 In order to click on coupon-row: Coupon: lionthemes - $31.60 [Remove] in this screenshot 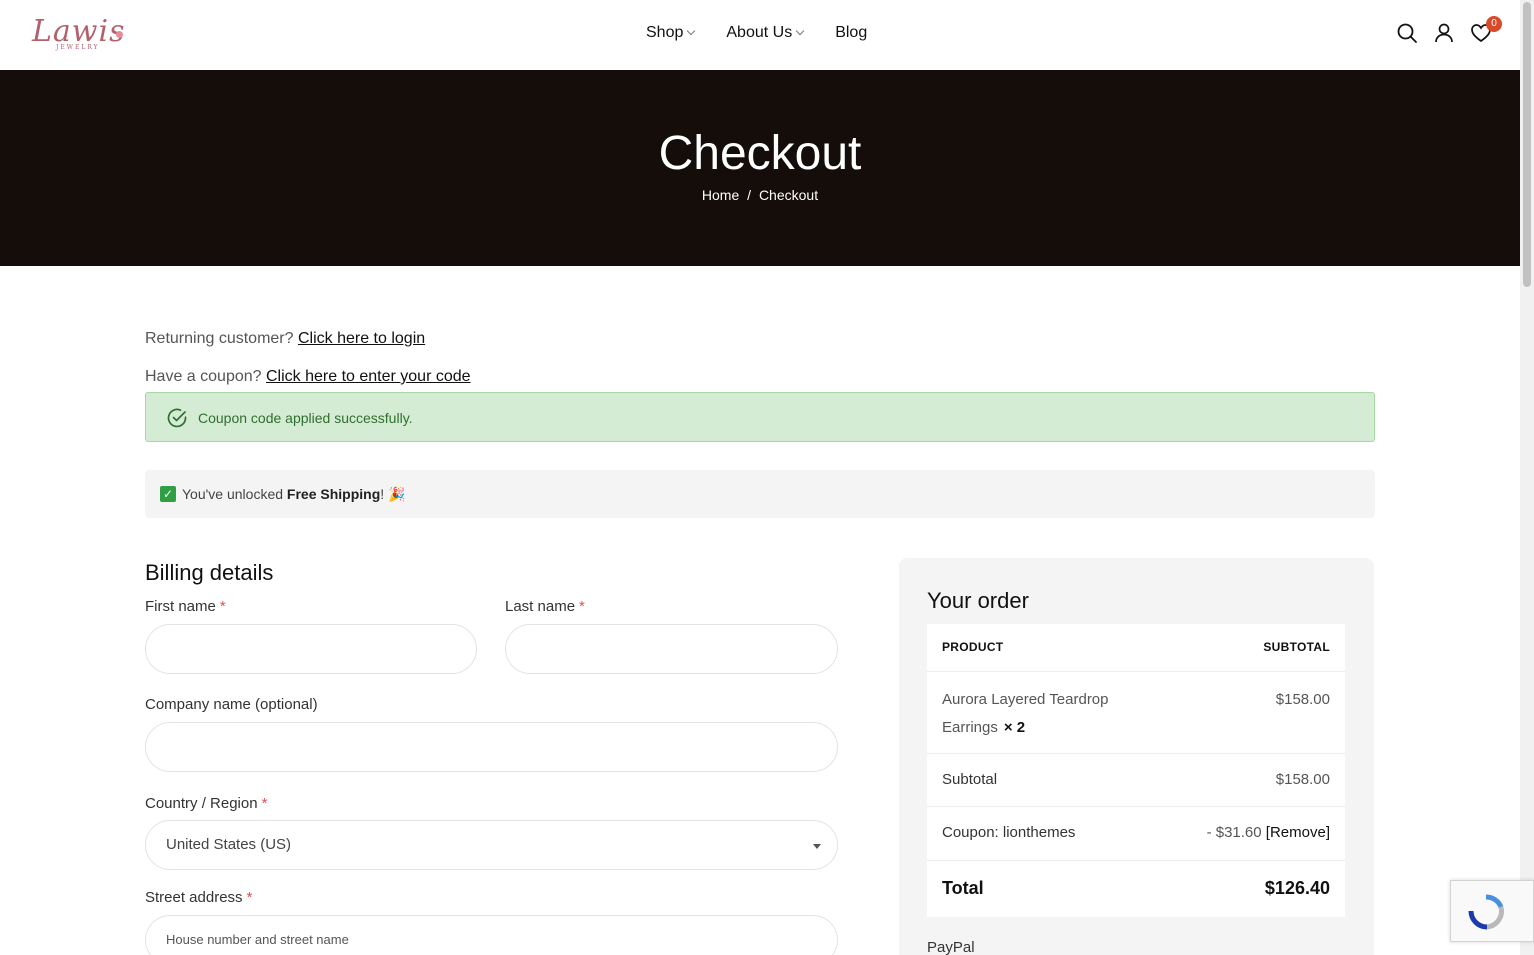, I will do `click(1136, 834)`.